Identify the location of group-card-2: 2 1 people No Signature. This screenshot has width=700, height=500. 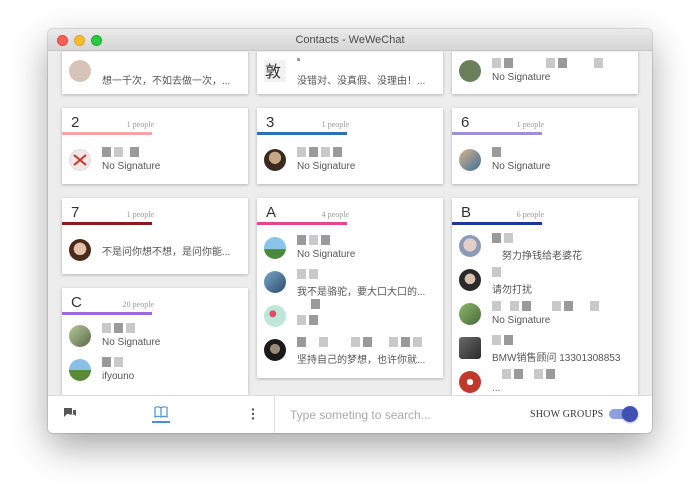
(155, 146).